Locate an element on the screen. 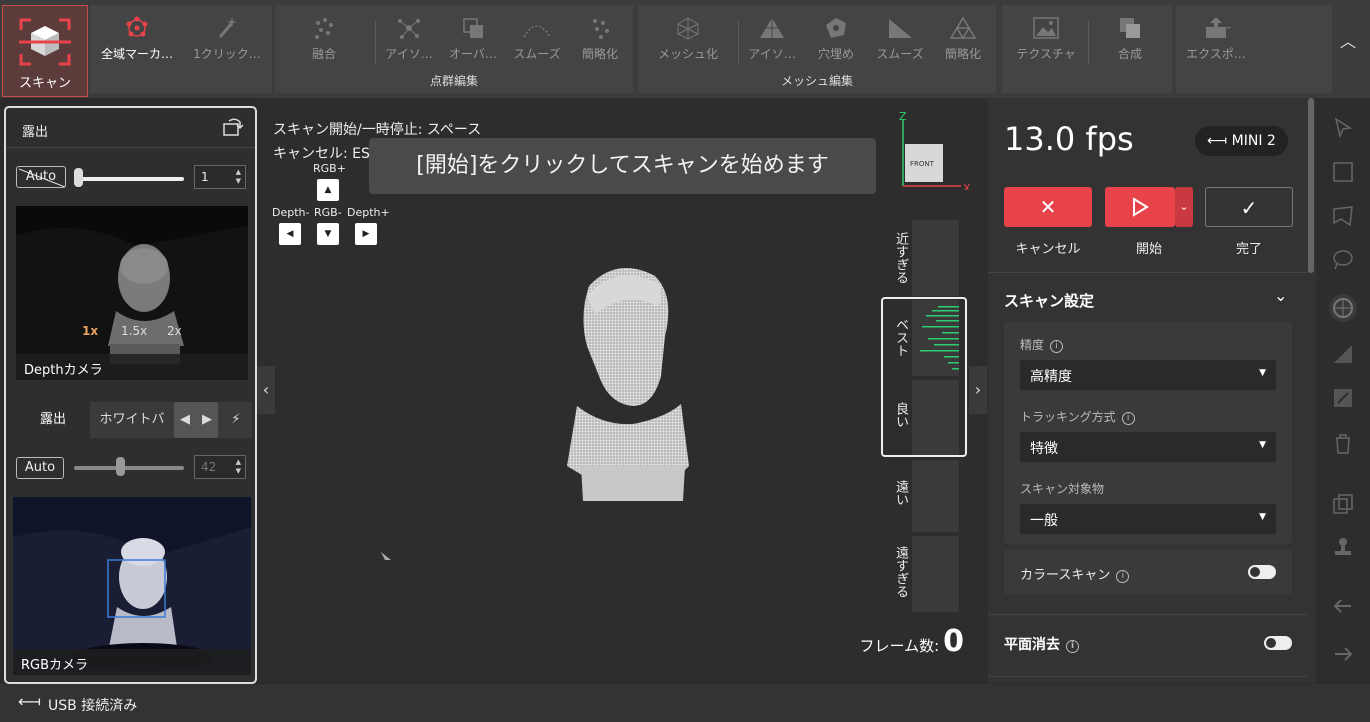 The image size is (1370, 722). depth-plus-key: ▶ is located at coordinates (366, 234).